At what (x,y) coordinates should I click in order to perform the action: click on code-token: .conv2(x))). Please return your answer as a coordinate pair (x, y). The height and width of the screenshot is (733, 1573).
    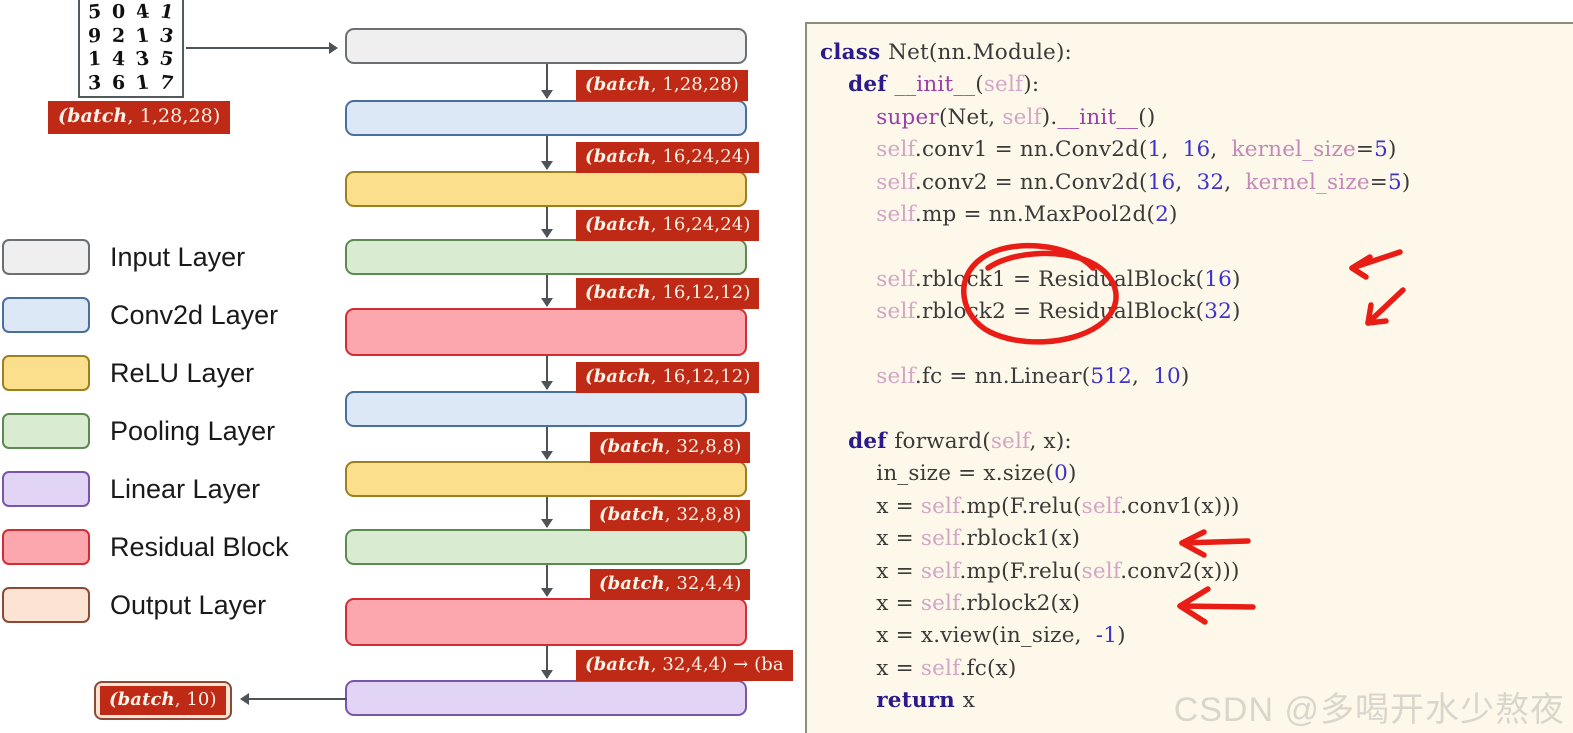
    Looking at the image, I should click on (1180, 571).